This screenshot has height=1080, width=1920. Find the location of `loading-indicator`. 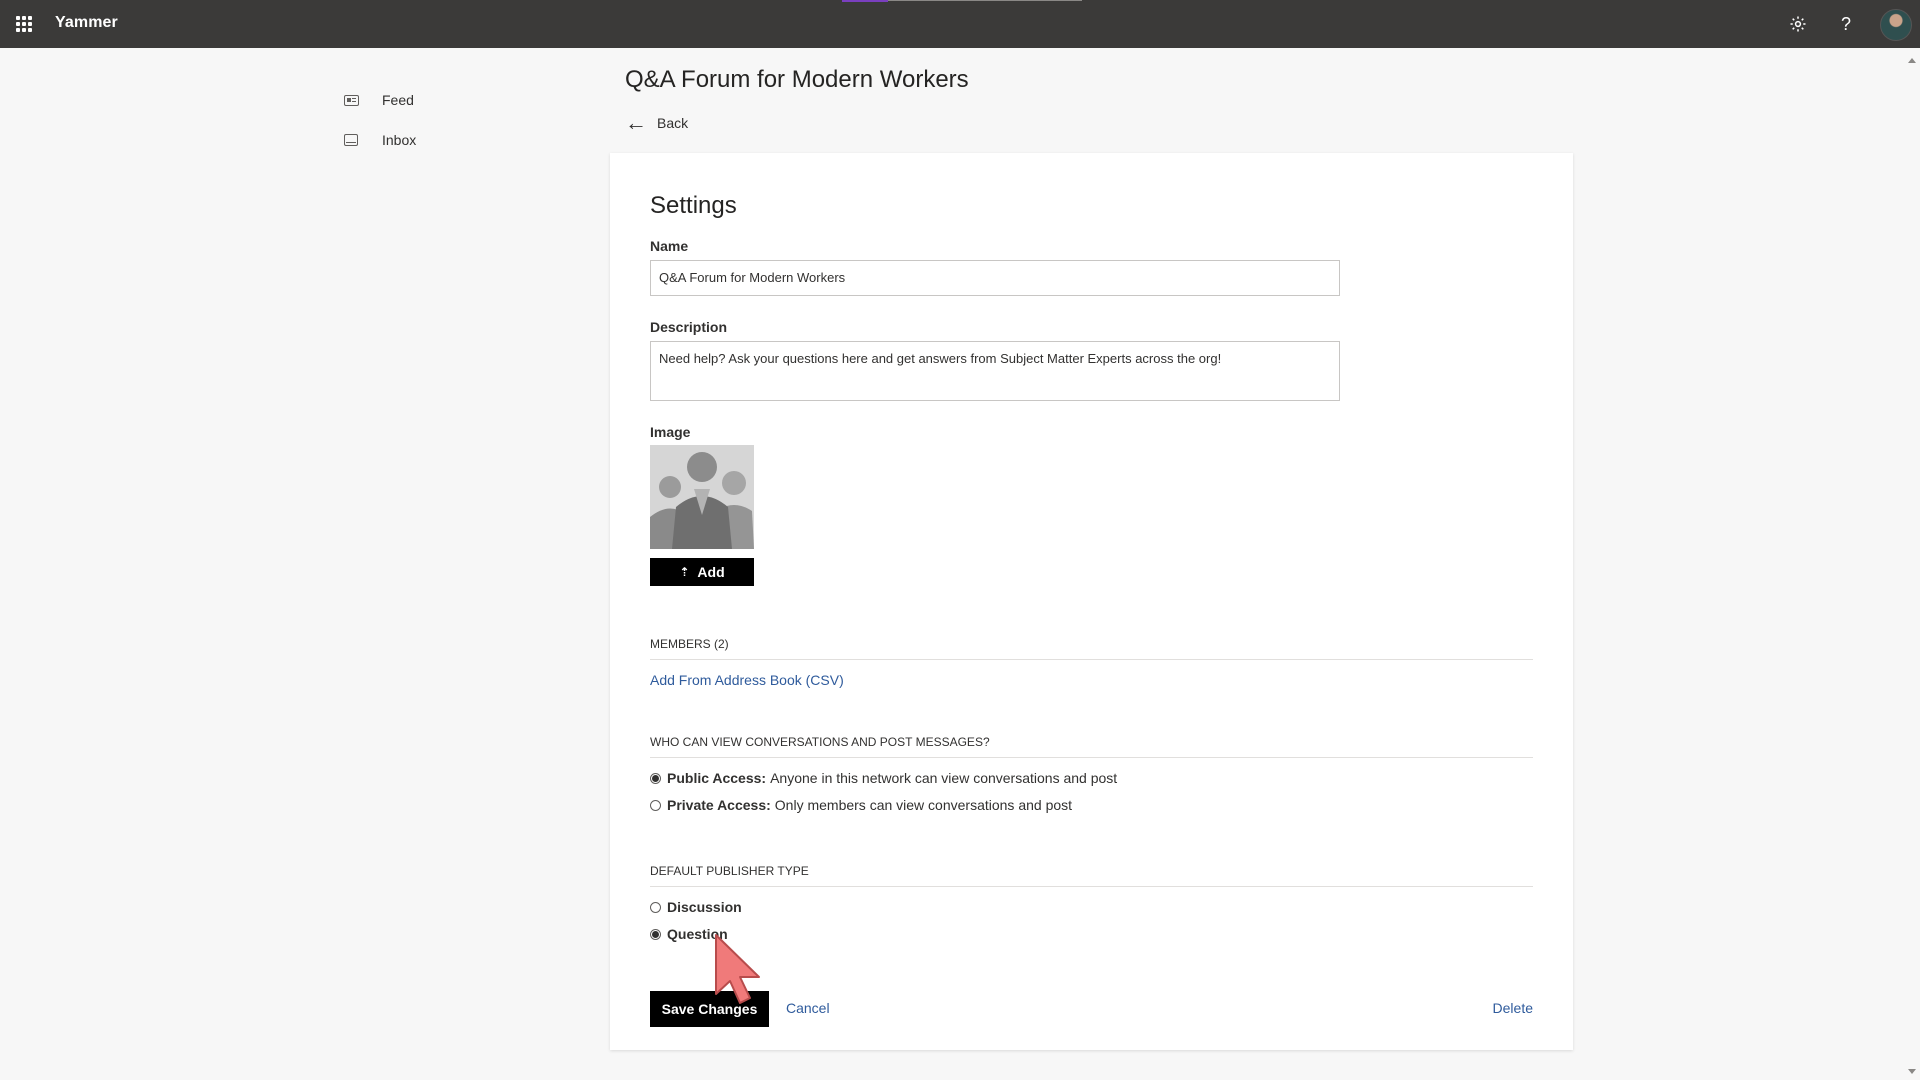

loading-indicator is located at coordinates (962, 1).